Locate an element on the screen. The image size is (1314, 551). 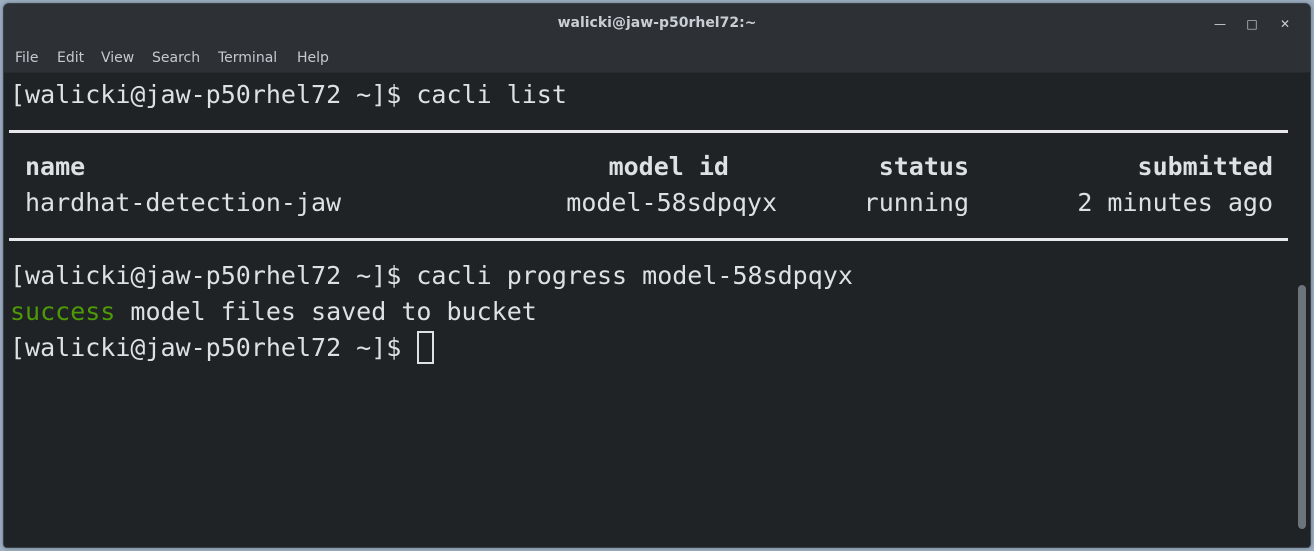
header-model-id: model id is located at coordinates (668, 166).